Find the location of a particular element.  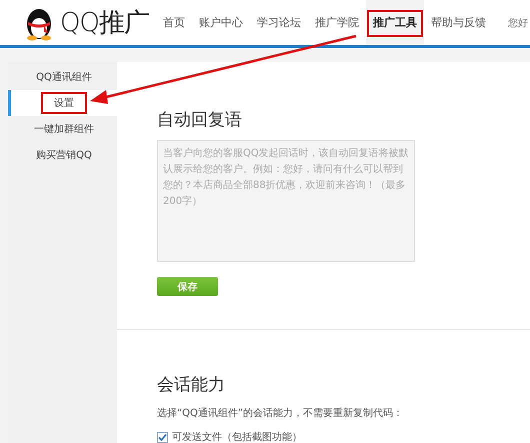

sidebar-item: QQ通讯组件 is located at coordinates (62, 77).